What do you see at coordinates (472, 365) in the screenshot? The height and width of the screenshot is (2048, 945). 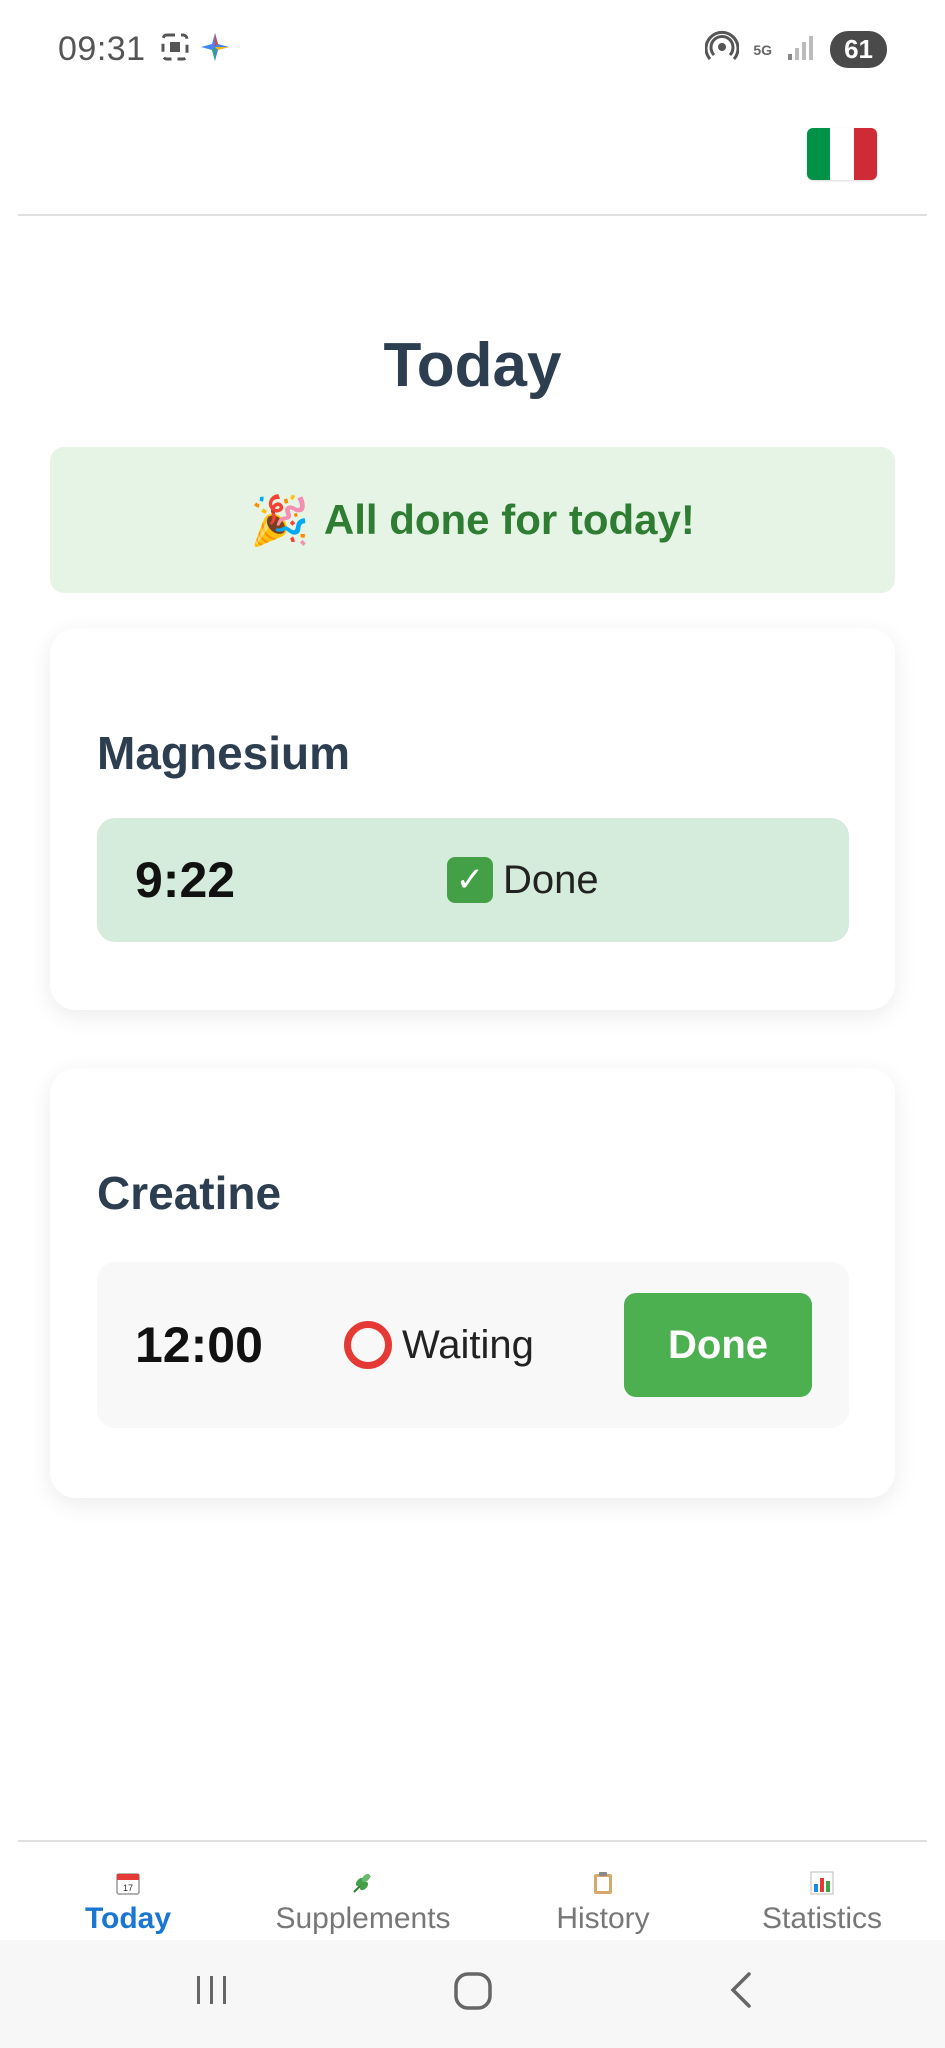 I see `page-title: Today` at bounding box center [472, 365].